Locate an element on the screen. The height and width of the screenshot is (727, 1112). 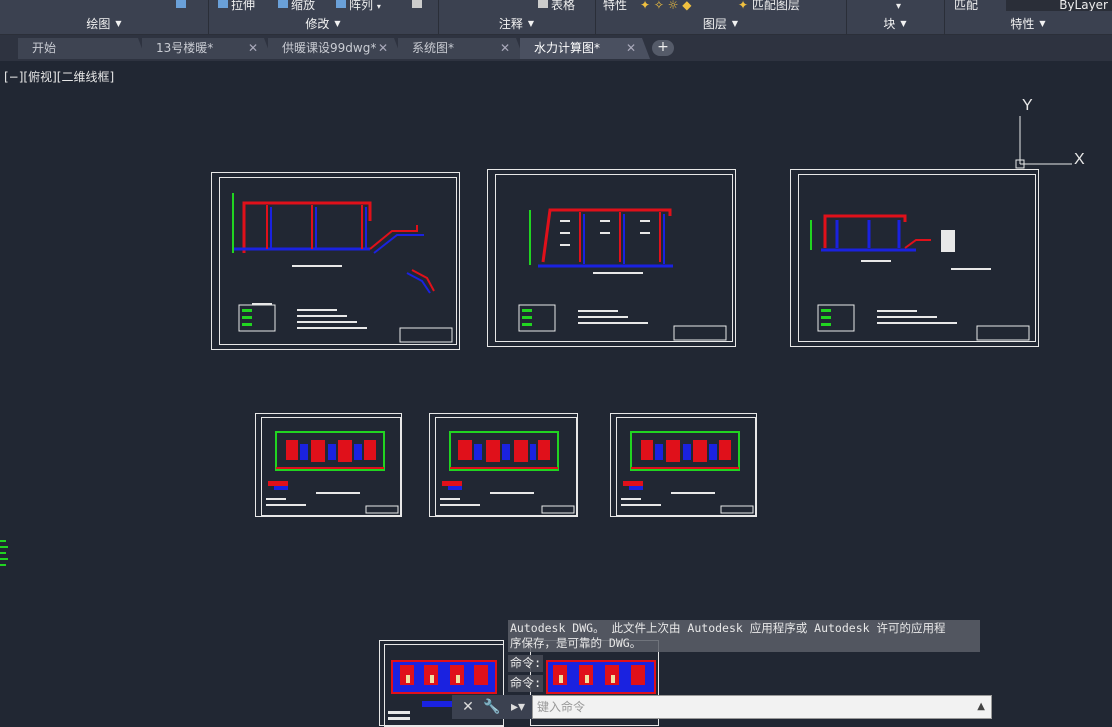
command-bar: ⠿ ✕ 🔧 ▸▾ 键入命令▲ is located at coordinates (722, 707).